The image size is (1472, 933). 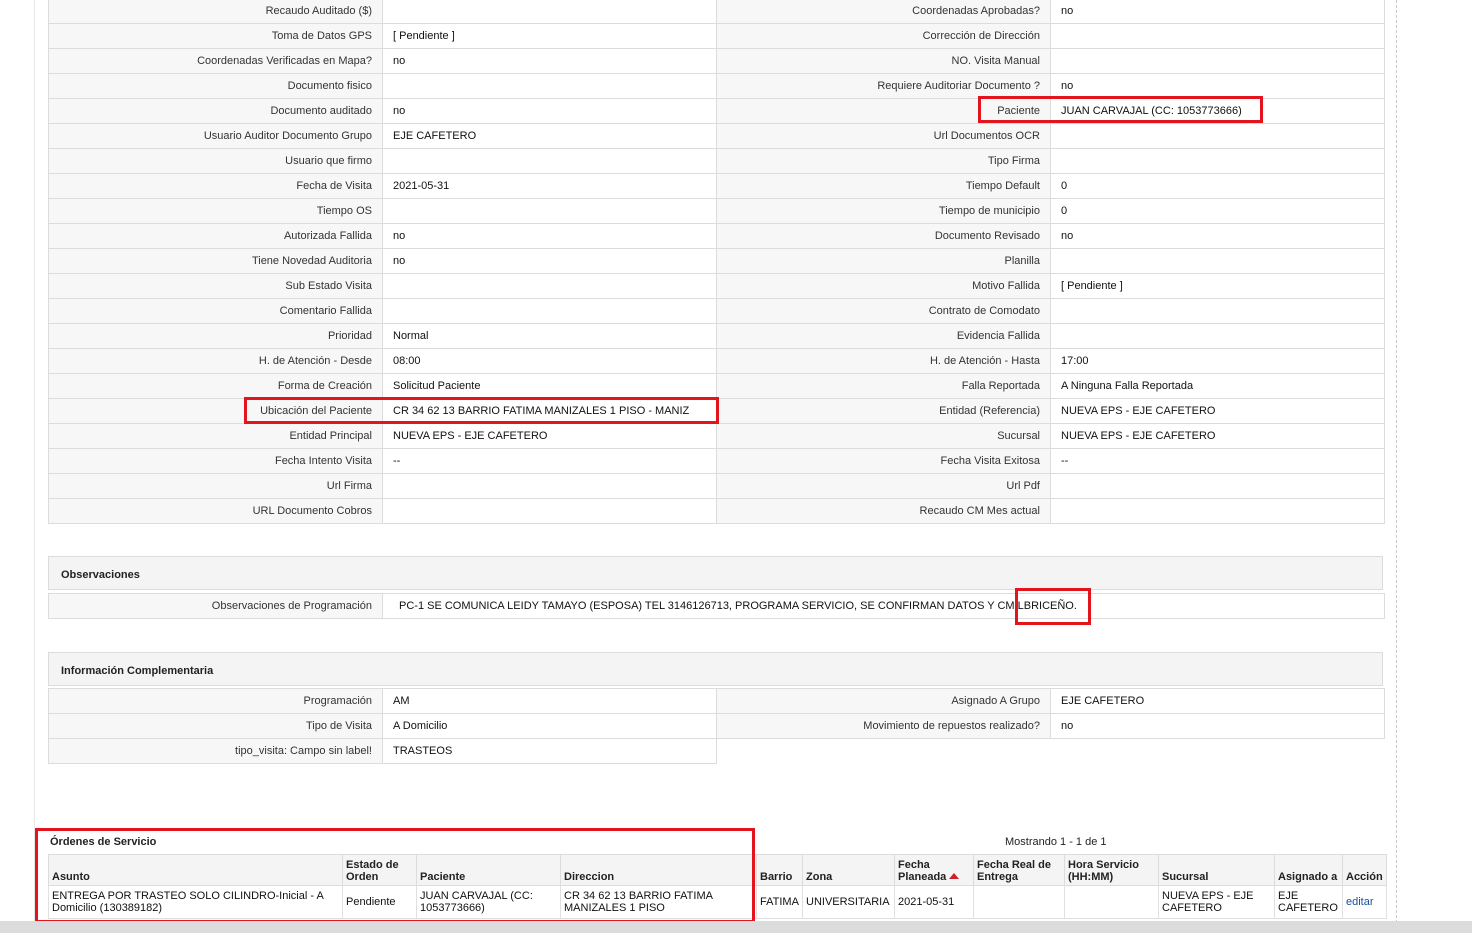 I want to click on cell-zona: UNIVERSITARIA, so click(x=848, y=902).